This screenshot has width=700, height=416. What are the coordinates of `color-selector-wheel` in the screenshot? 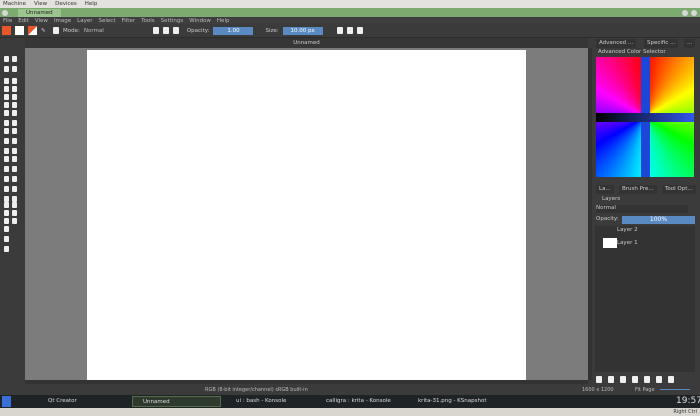 It's located at (645, 117).